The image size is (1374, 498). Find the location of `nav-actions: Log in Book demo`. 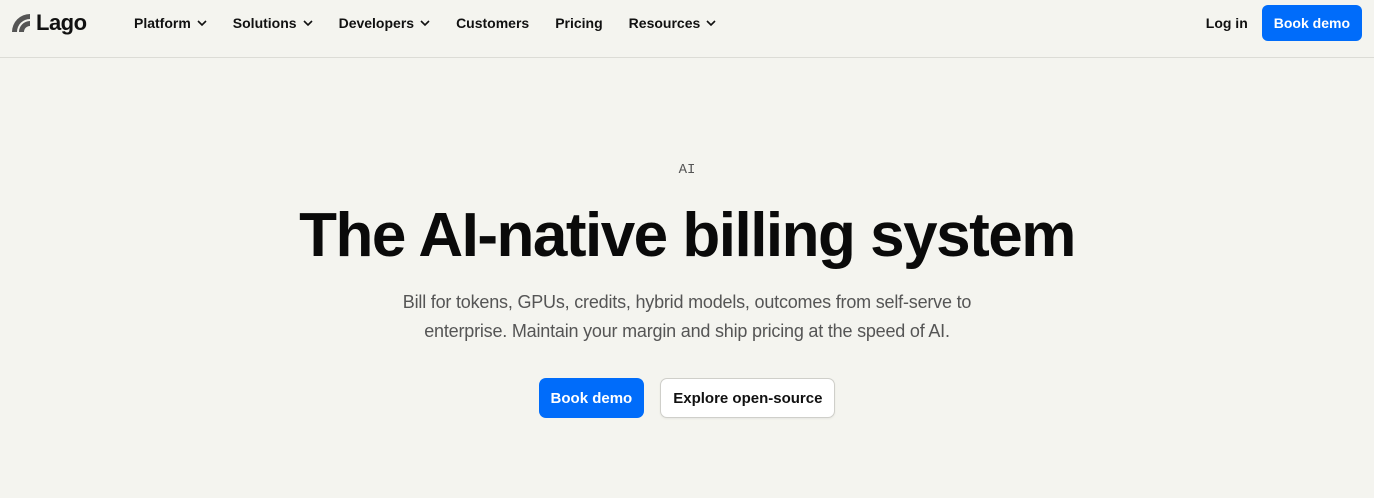

nav-actions: Log in Book demo is located at coordinates (1284, 23).